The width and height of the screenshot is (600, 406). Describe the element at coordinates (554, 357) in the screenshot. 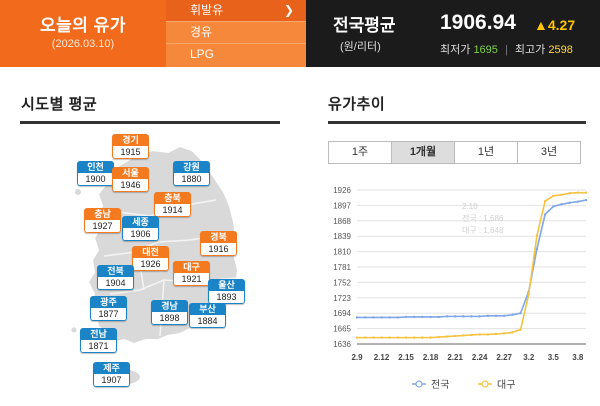

I see `x-tick-label: 3.5` at that location.